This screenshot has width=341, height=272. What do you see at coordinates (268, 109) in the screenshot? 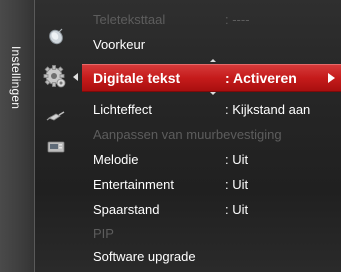
I see `menu-item-value: : Kijkstand aan` at bounding box center [268, 109].